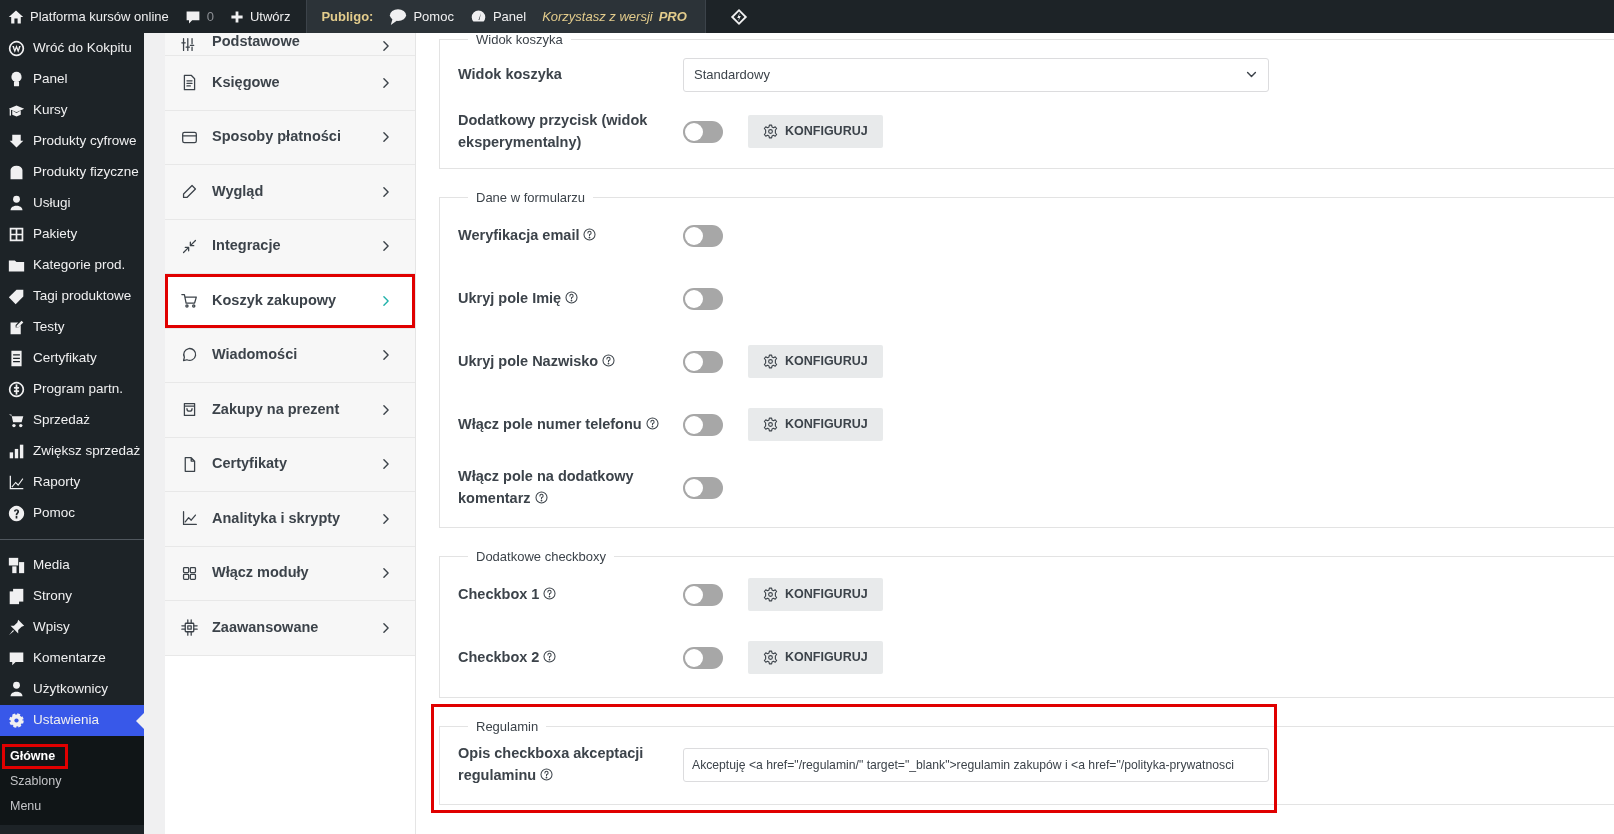  I want to click on panel-link: Panel, so click(498, 16).